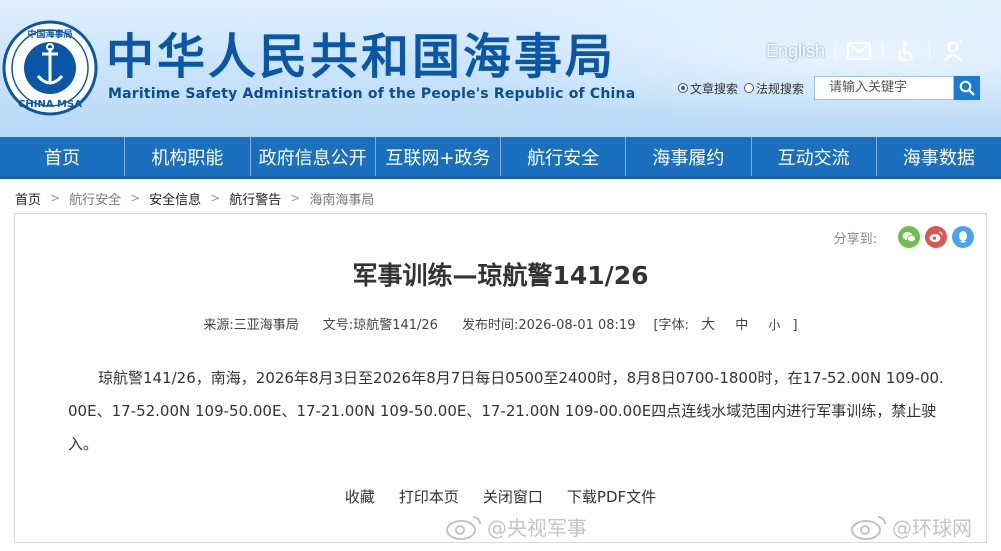 The image size is (1001, 551). I want to click on watermark-text: @央视军事, so click(537, 528).